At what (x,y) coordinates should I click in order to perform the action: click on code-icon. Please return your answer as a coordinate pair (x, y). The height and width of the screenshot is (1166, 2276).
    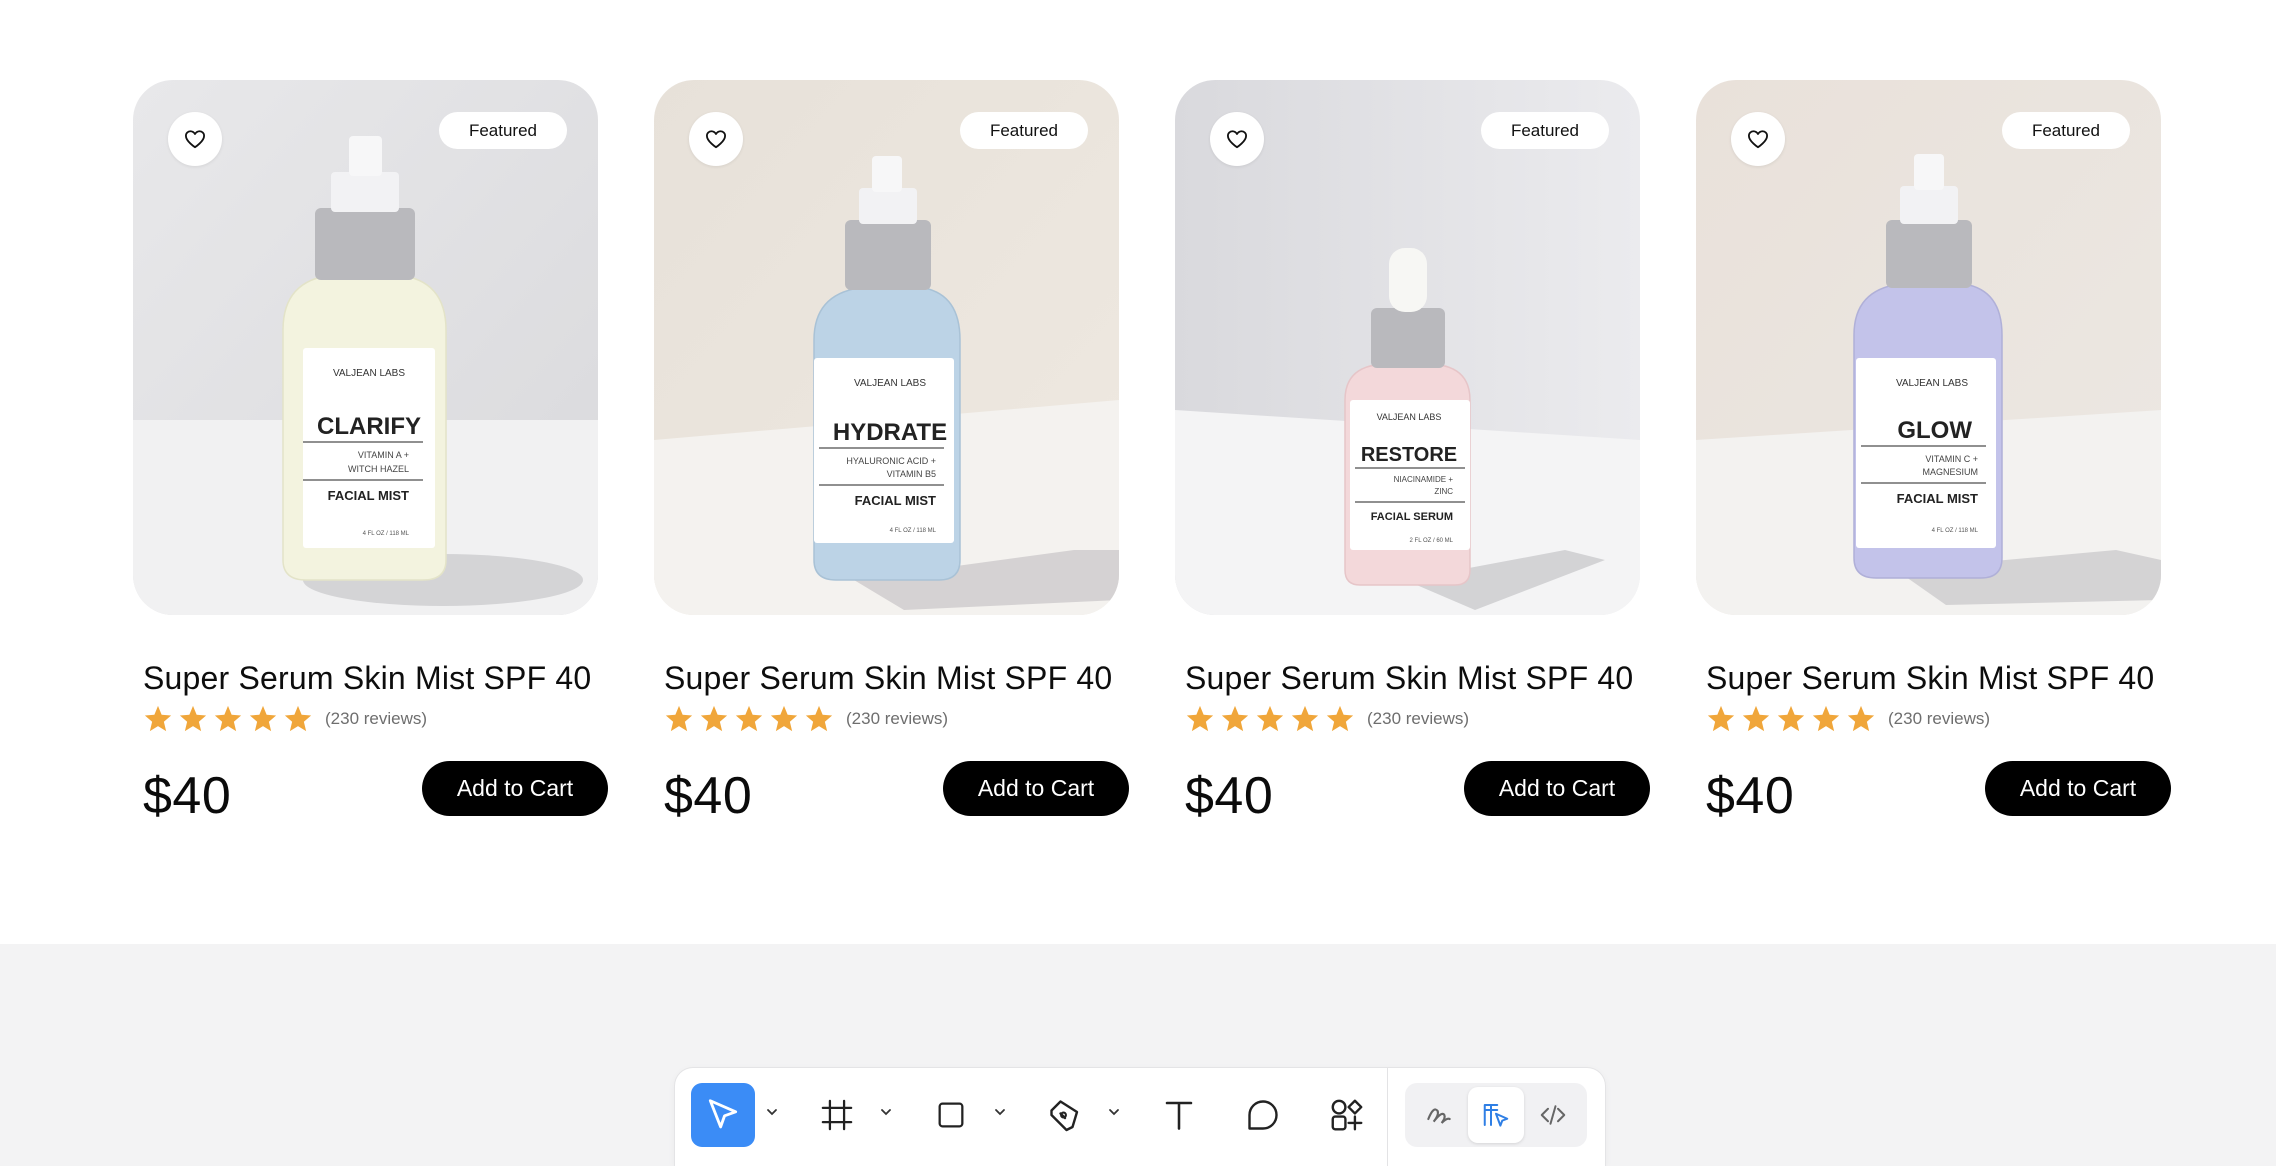
    Looking at the image, I should click on (1553, 1115).